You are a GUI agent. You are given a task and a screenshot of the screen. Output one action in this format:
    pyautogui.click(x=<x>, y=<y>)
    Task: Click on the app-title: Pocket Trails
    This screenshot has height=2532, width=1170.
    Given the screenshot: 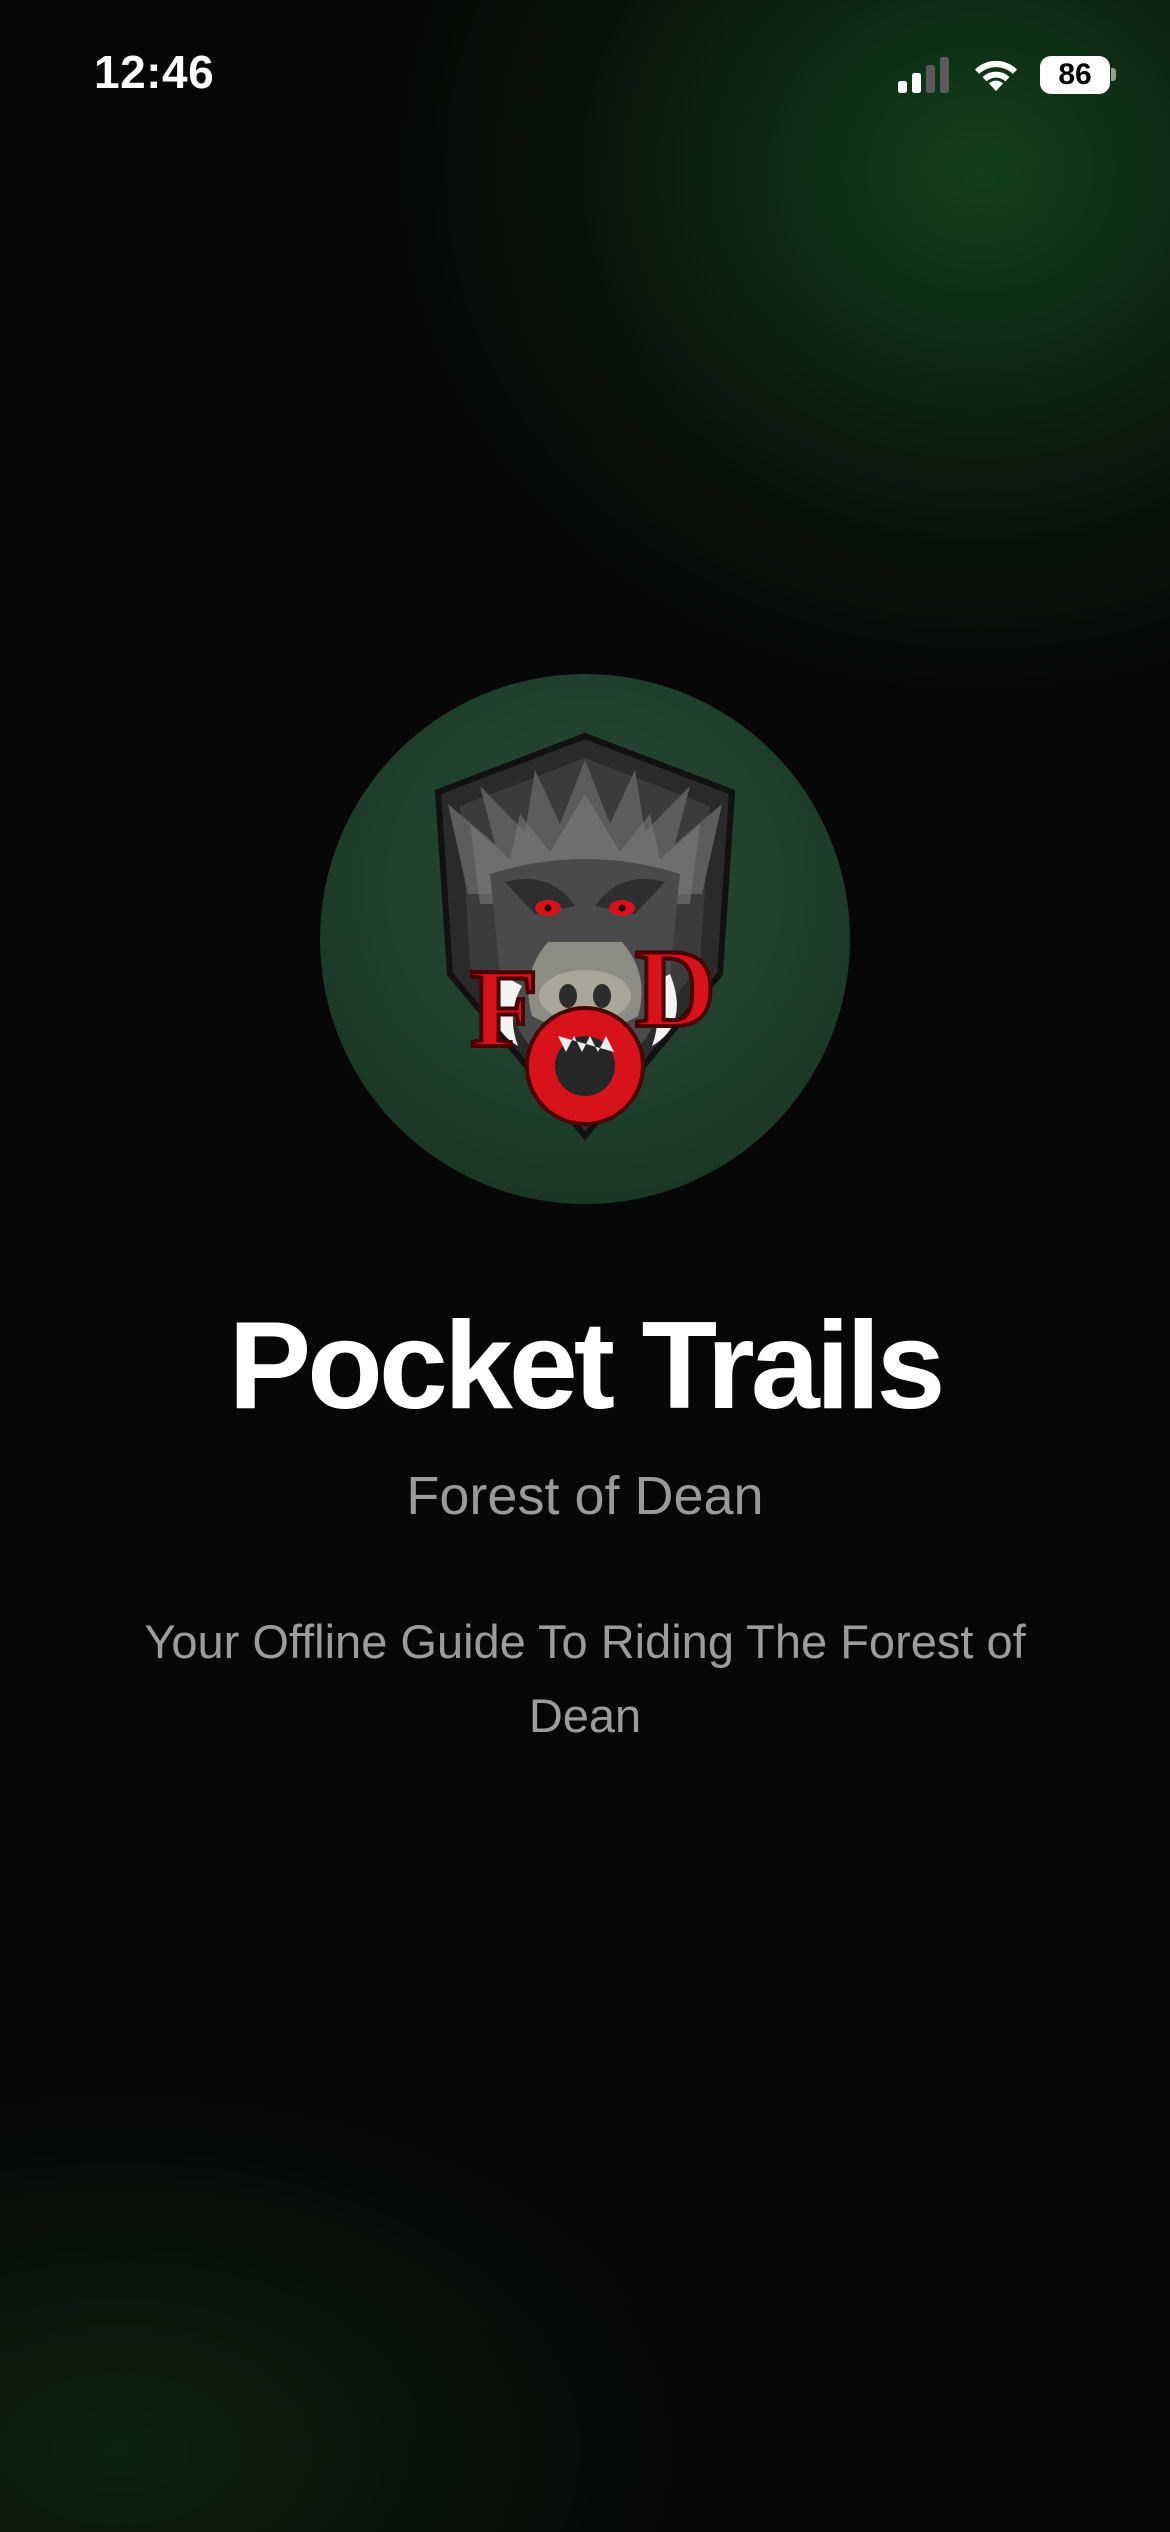 What is the action you would take?
    pyautogui.click(x=586, y=1366)
    